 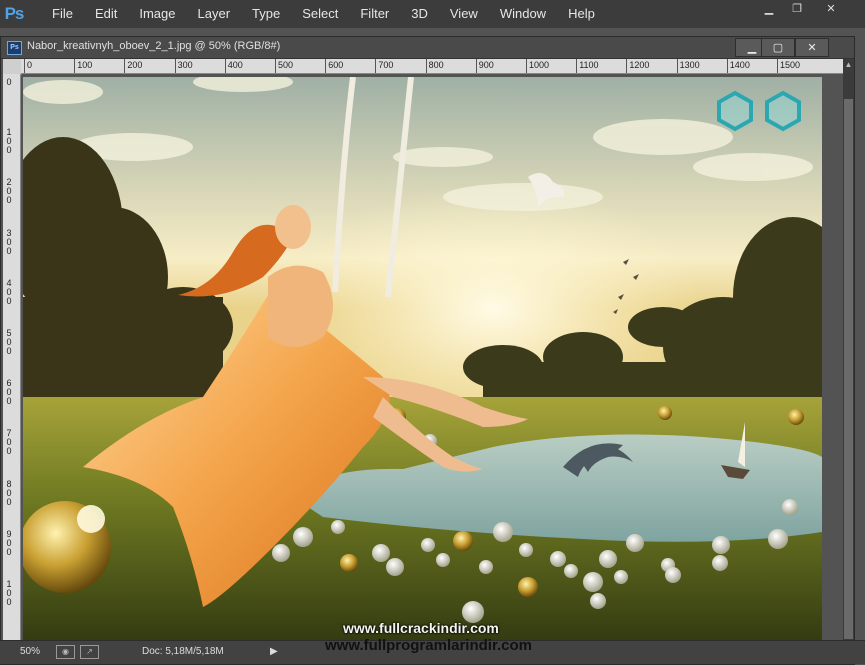 I want to click on ruler-h-label: 700, so click(x=386, y=65).